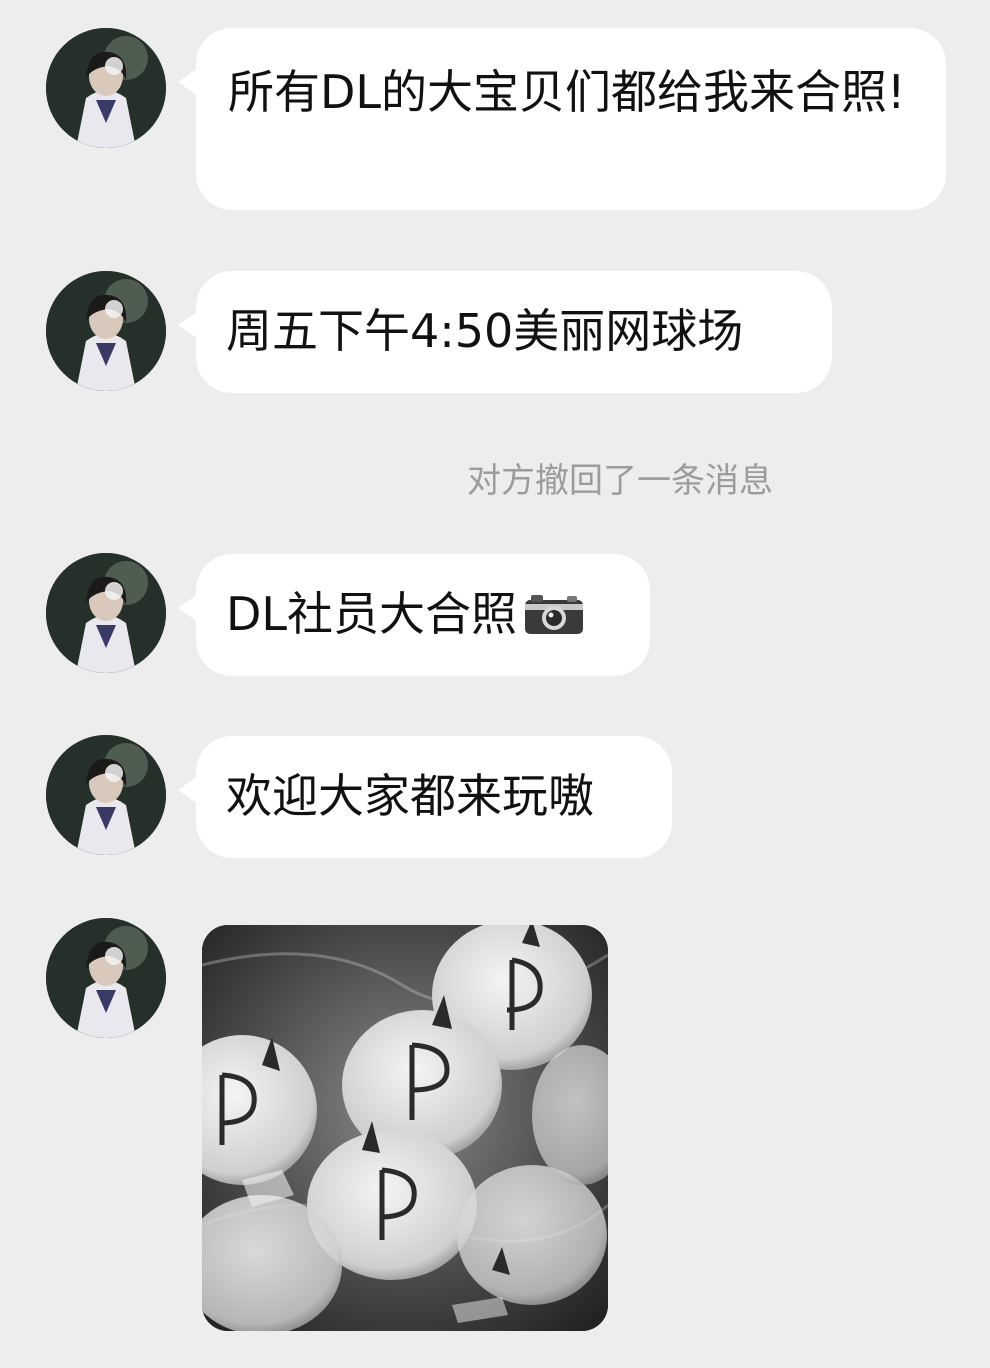 This screenshot has height=1368, width=990. I want to click on message-bubble: DL社员大合照, so click(414, 615).